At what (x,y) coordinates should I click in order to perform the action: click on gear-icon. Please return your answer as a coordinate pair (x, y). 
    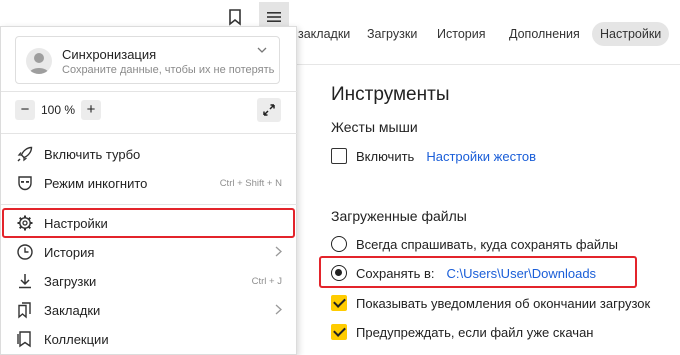
    Looking at the image, I should click on (25, 223).